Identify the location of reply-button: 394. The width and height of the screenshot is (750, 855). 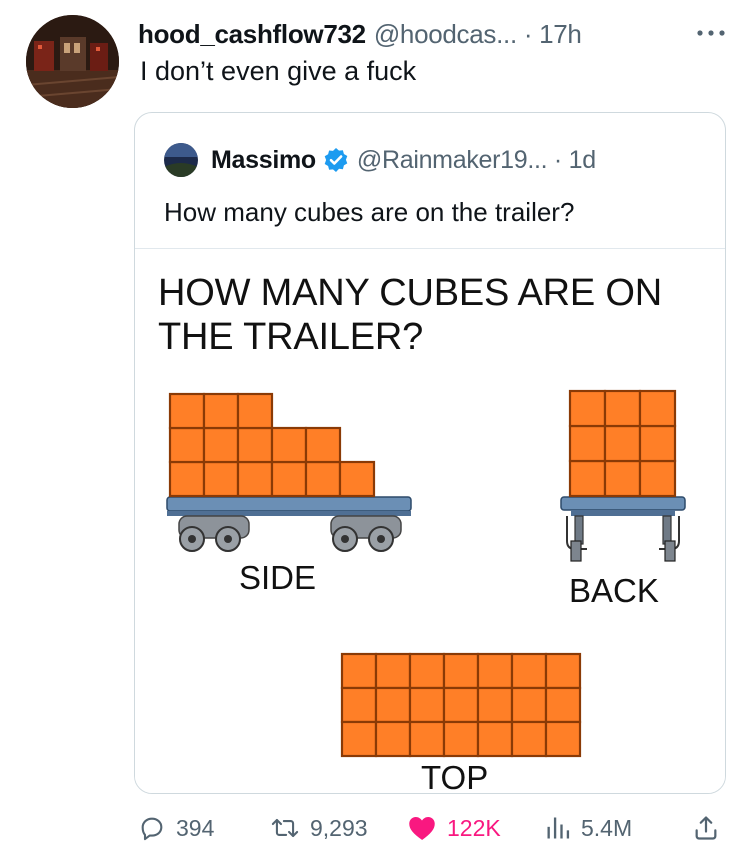
(176, 828).